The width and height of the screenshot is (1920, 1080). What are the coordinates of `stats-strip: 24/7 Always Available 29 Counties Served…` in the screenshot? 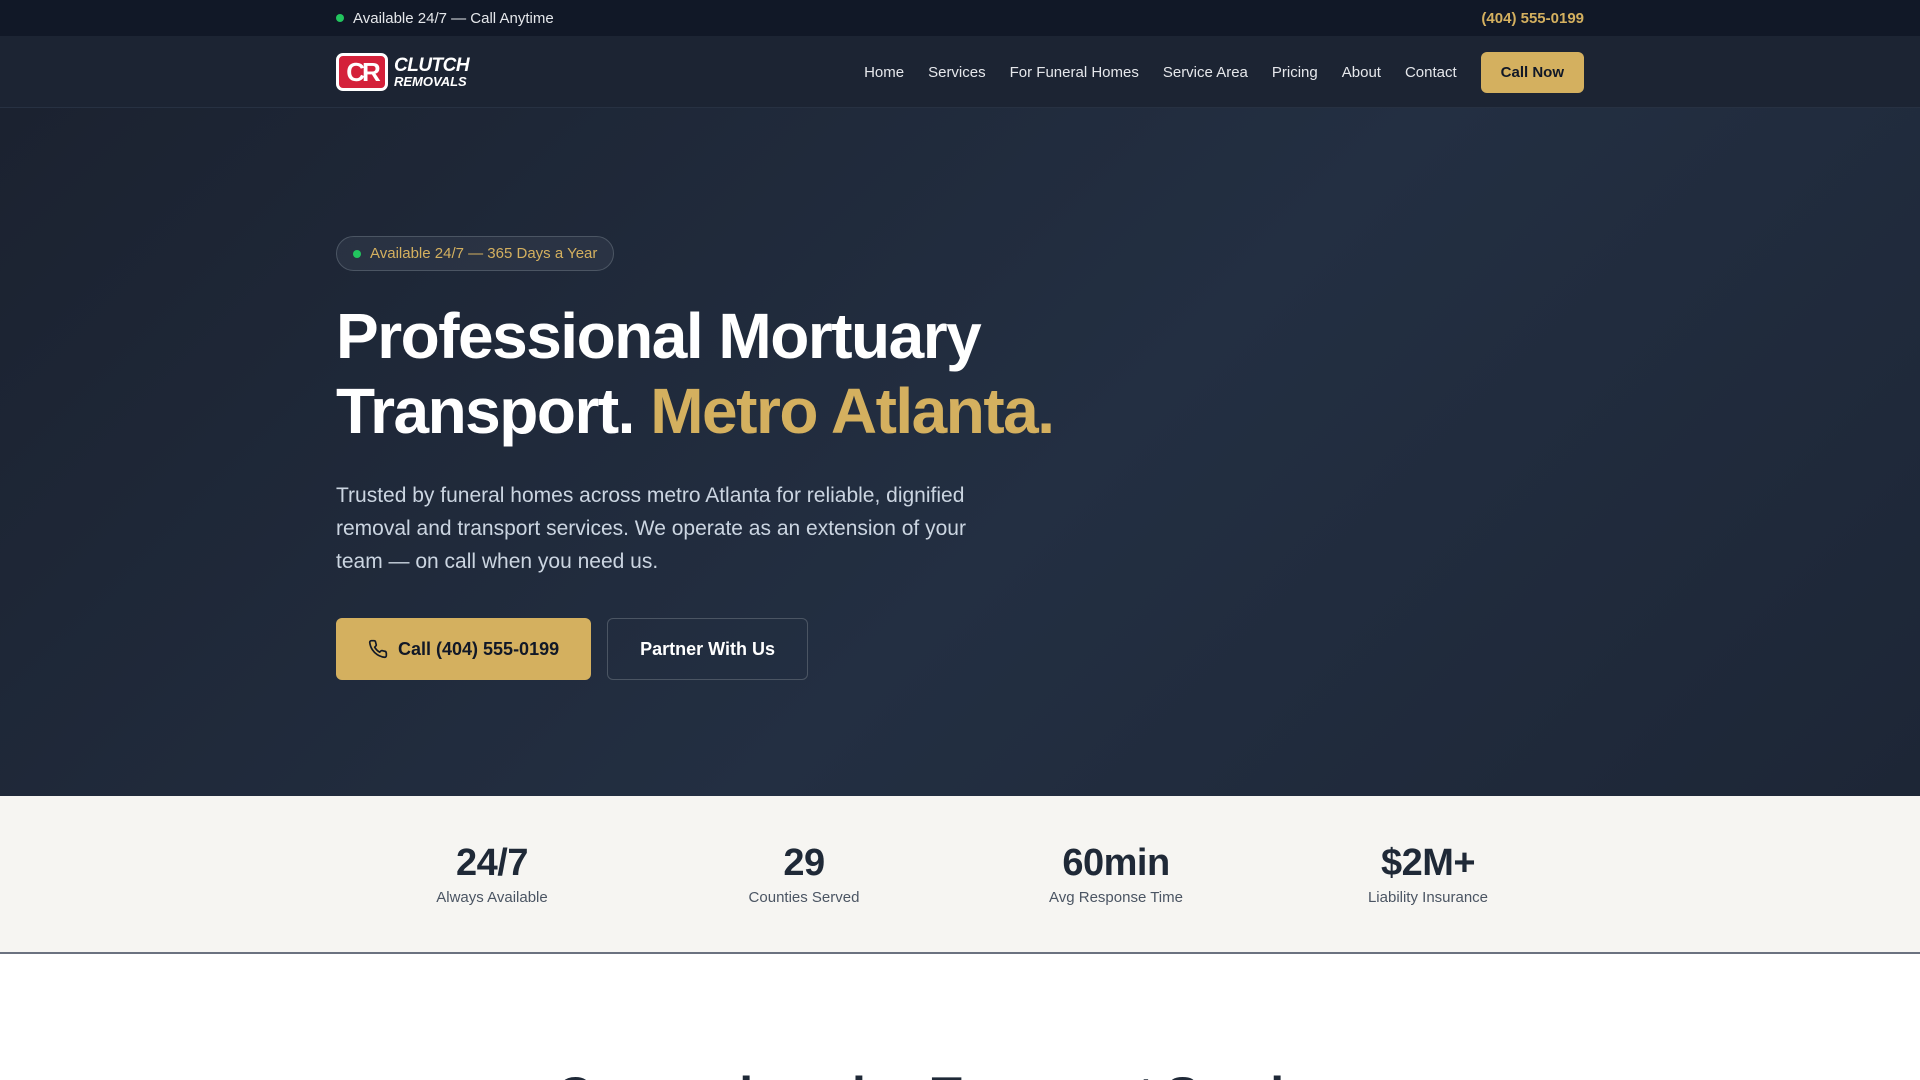 It's located at (960, 875).